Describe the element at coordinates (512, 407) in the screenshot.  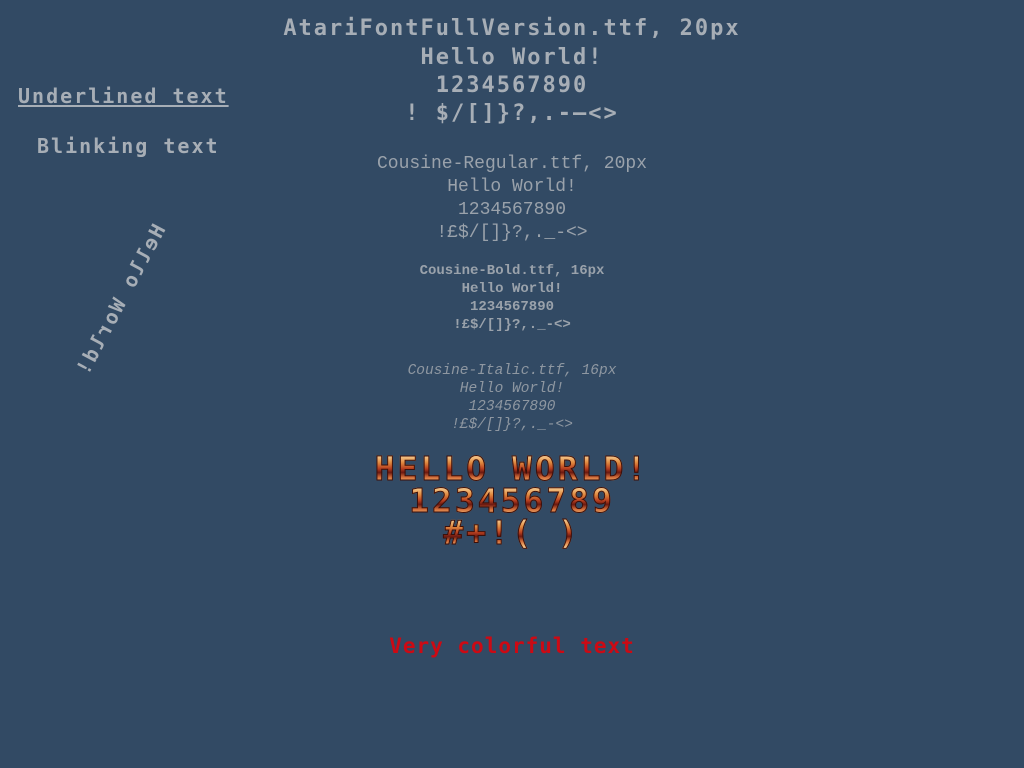
I see `cousine-italic-digits: 1234567890` at that location.